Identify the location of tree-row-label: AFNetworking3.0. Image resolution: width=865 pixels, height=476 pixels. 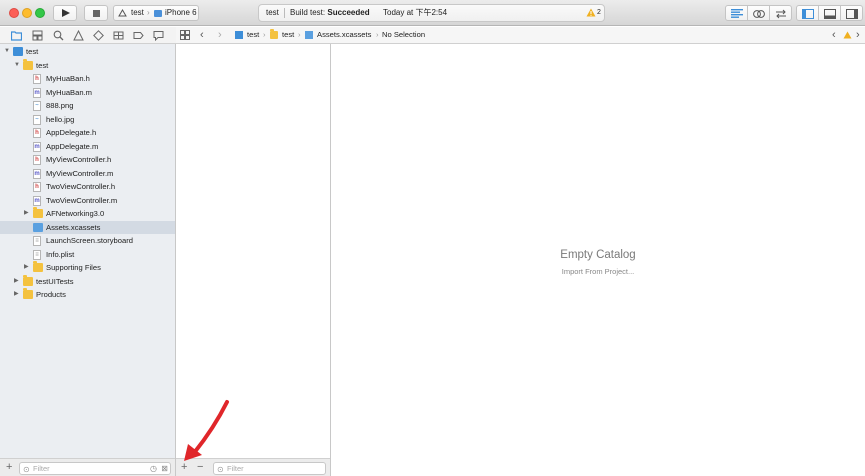
(75, 213).